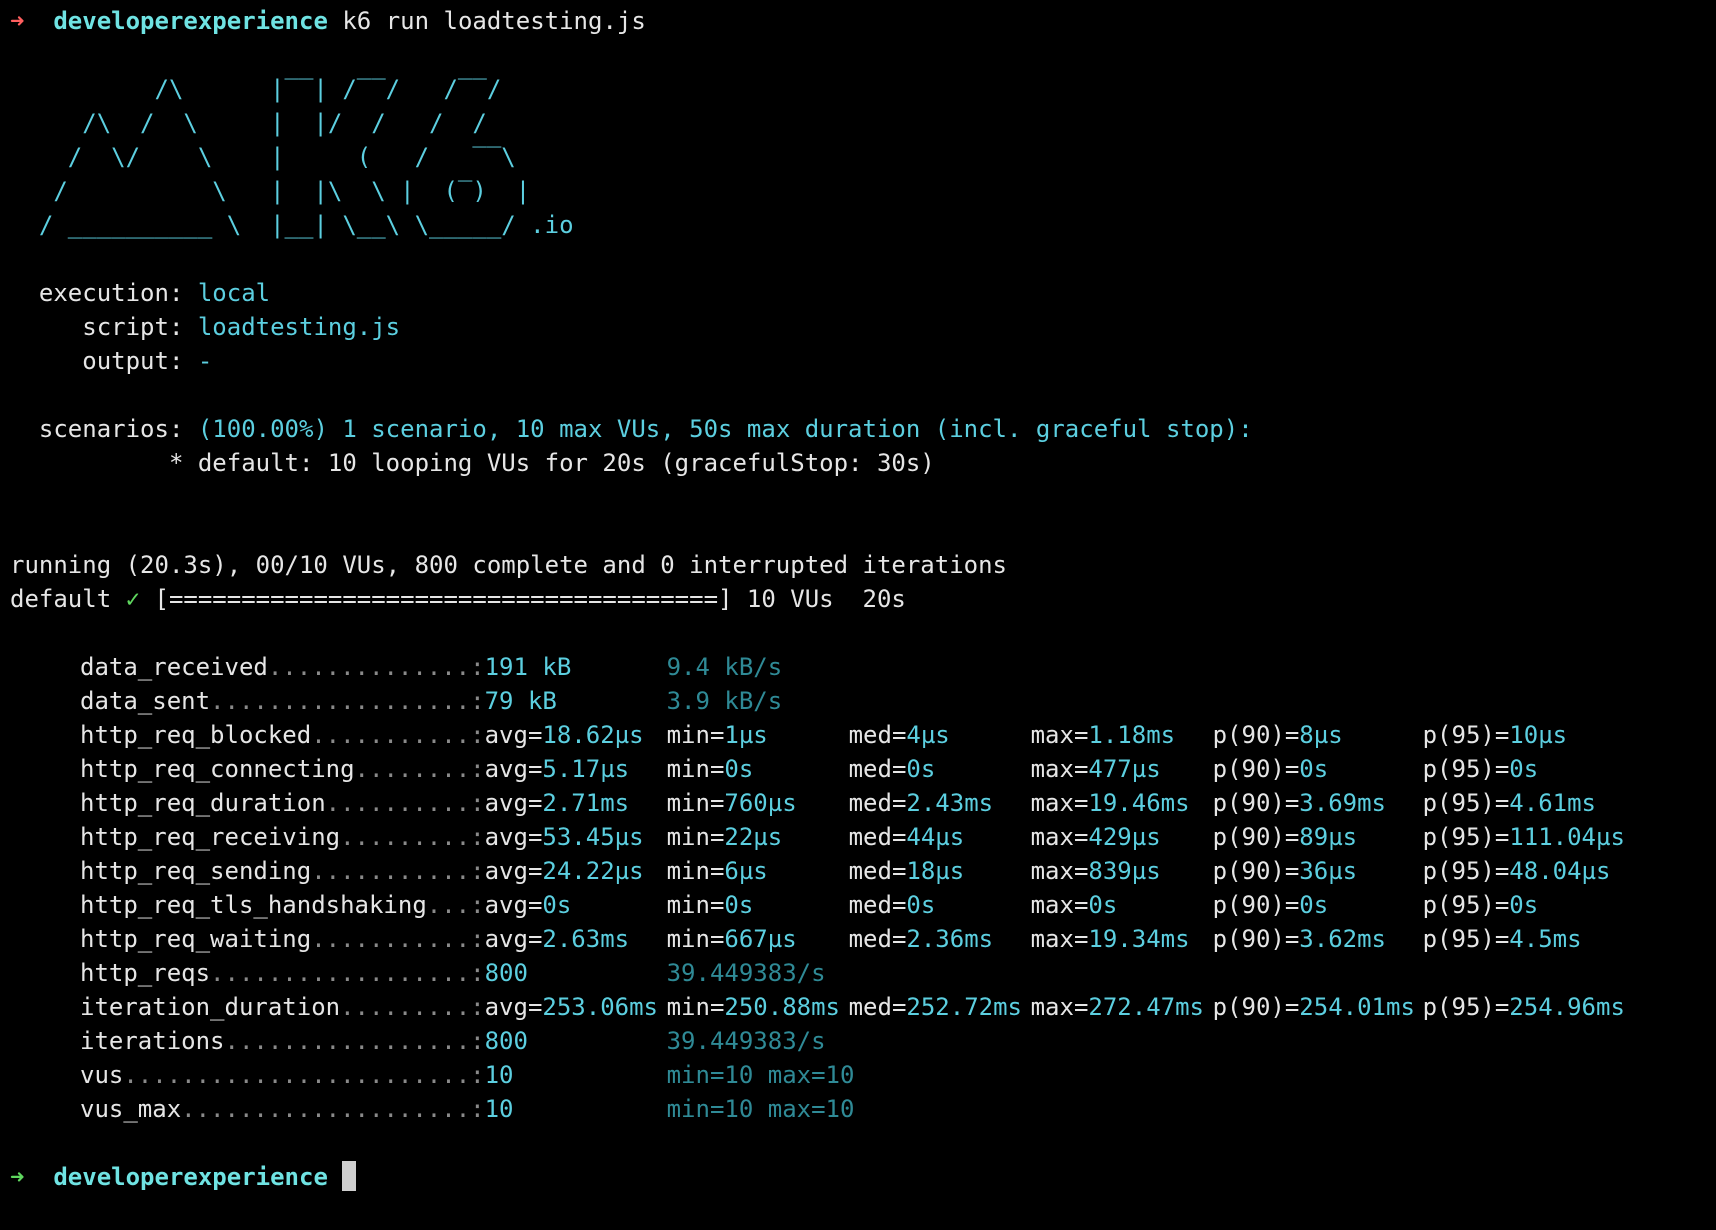 This screenshot has height=1230, width=1716. What do you see at coordinates (145, 701) in the screenshot?
I see `metric-name: data_sent` at bounding box center [145, 701].